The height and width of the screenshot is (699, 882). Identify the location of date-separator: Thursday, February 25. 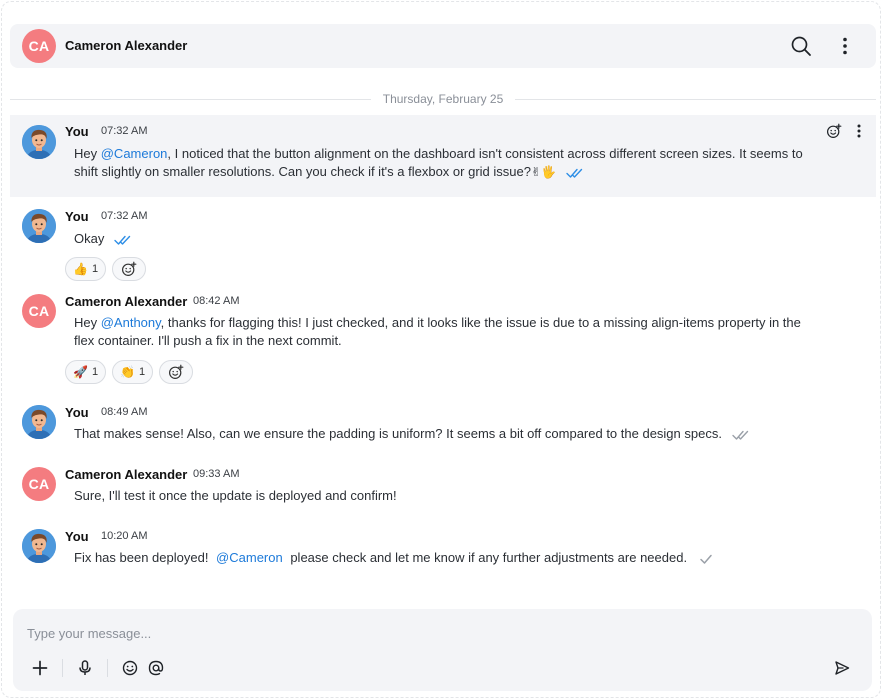
(443, 99).